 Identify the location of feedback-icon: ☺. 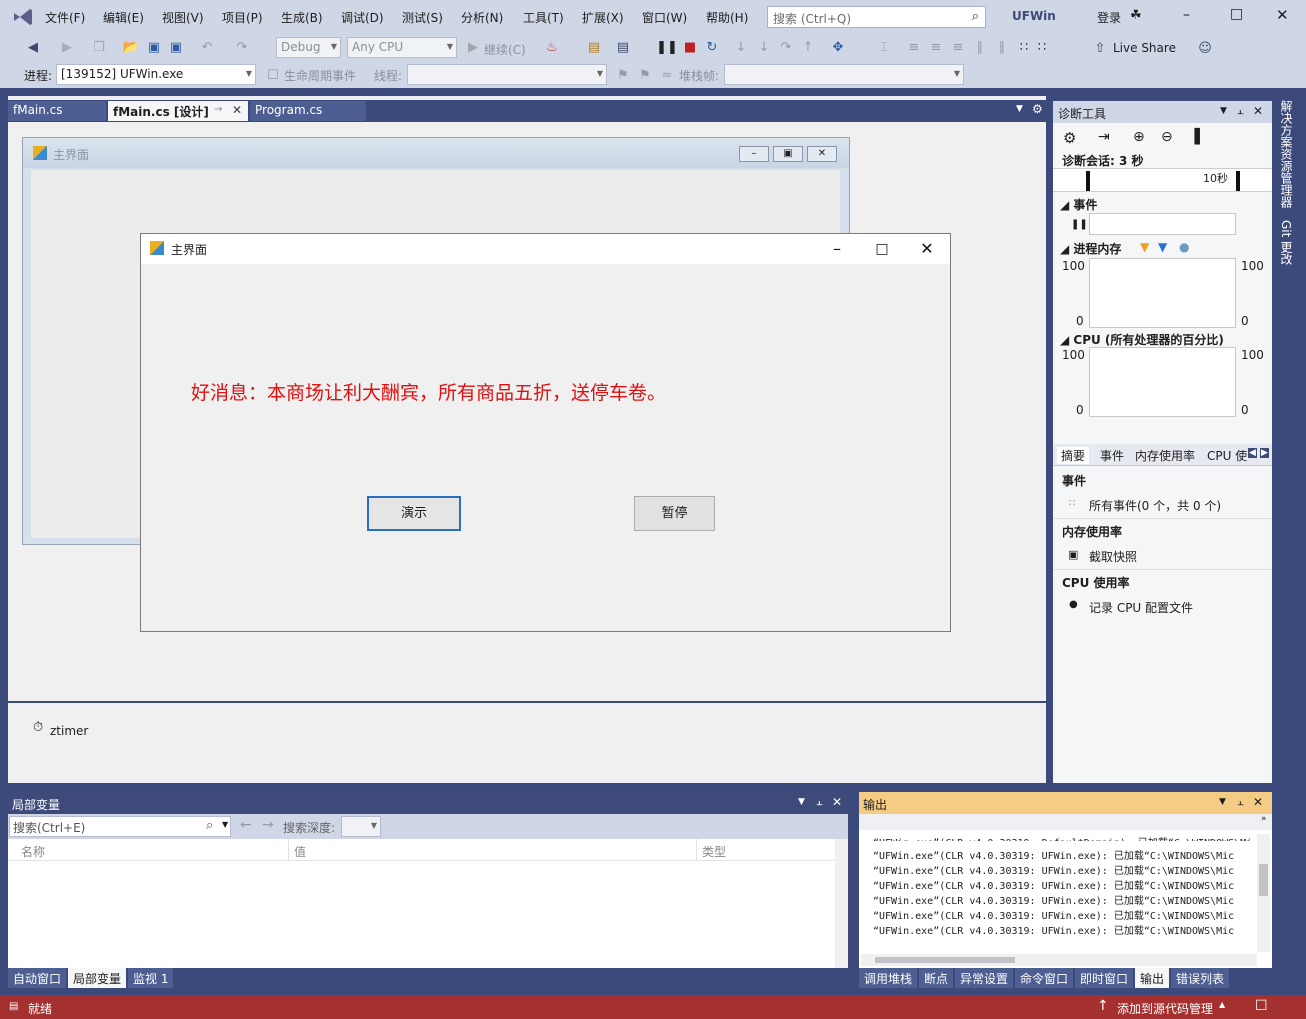
(1205, 48).